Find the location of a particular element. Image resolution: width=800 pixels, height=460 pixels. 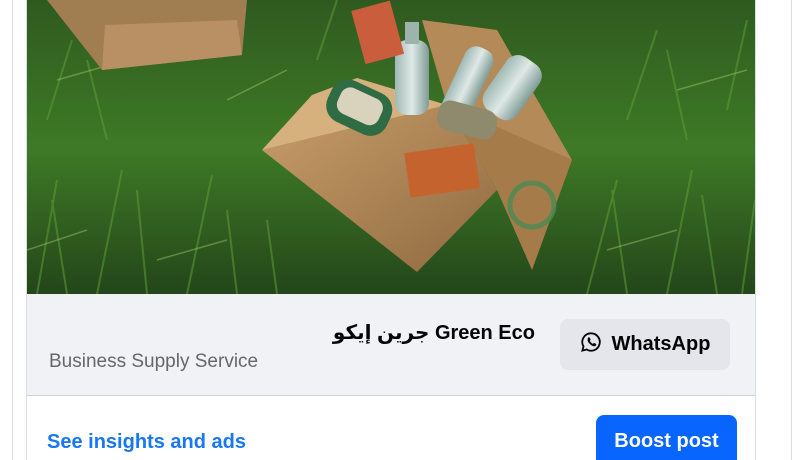

page-name: جرين إيكو Green Eco is located at coordinates (434, 332).